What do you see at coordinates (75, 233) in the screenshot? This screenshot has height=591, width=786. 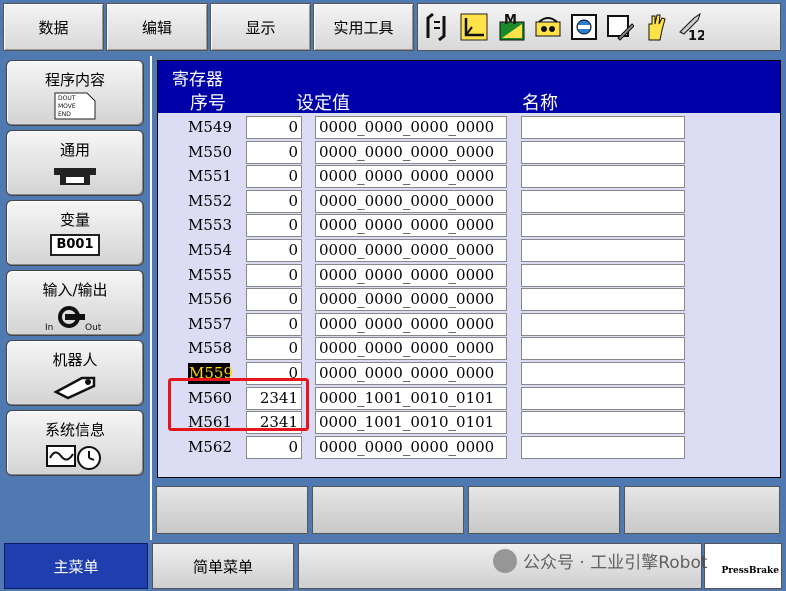 I see `nav-variable: 变量 B001` at bounding box center [75, 233].